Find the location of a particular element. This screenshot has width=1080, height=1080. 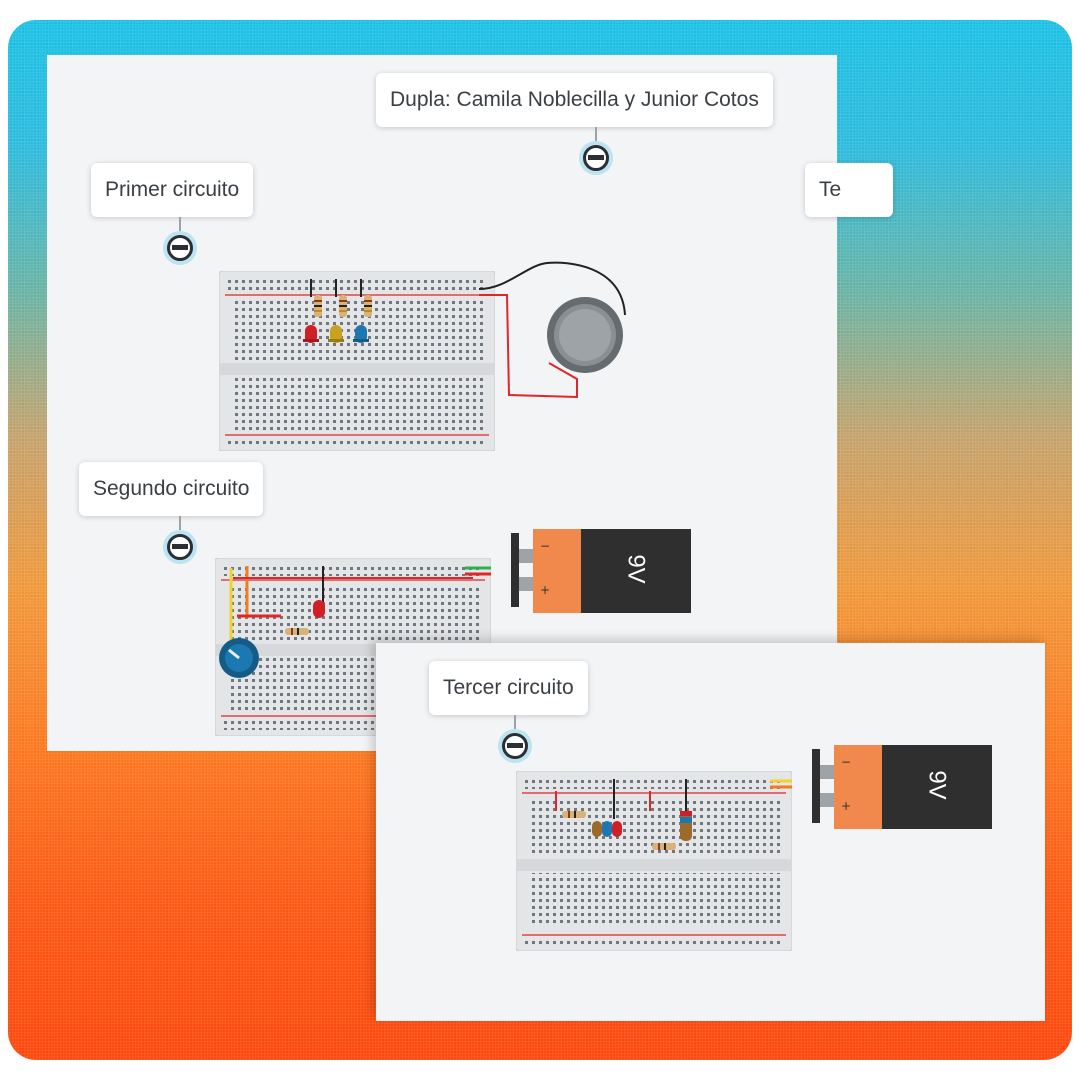

annotation-segundo-circuito: Segundo circuito is located at coordinates (171, 489).